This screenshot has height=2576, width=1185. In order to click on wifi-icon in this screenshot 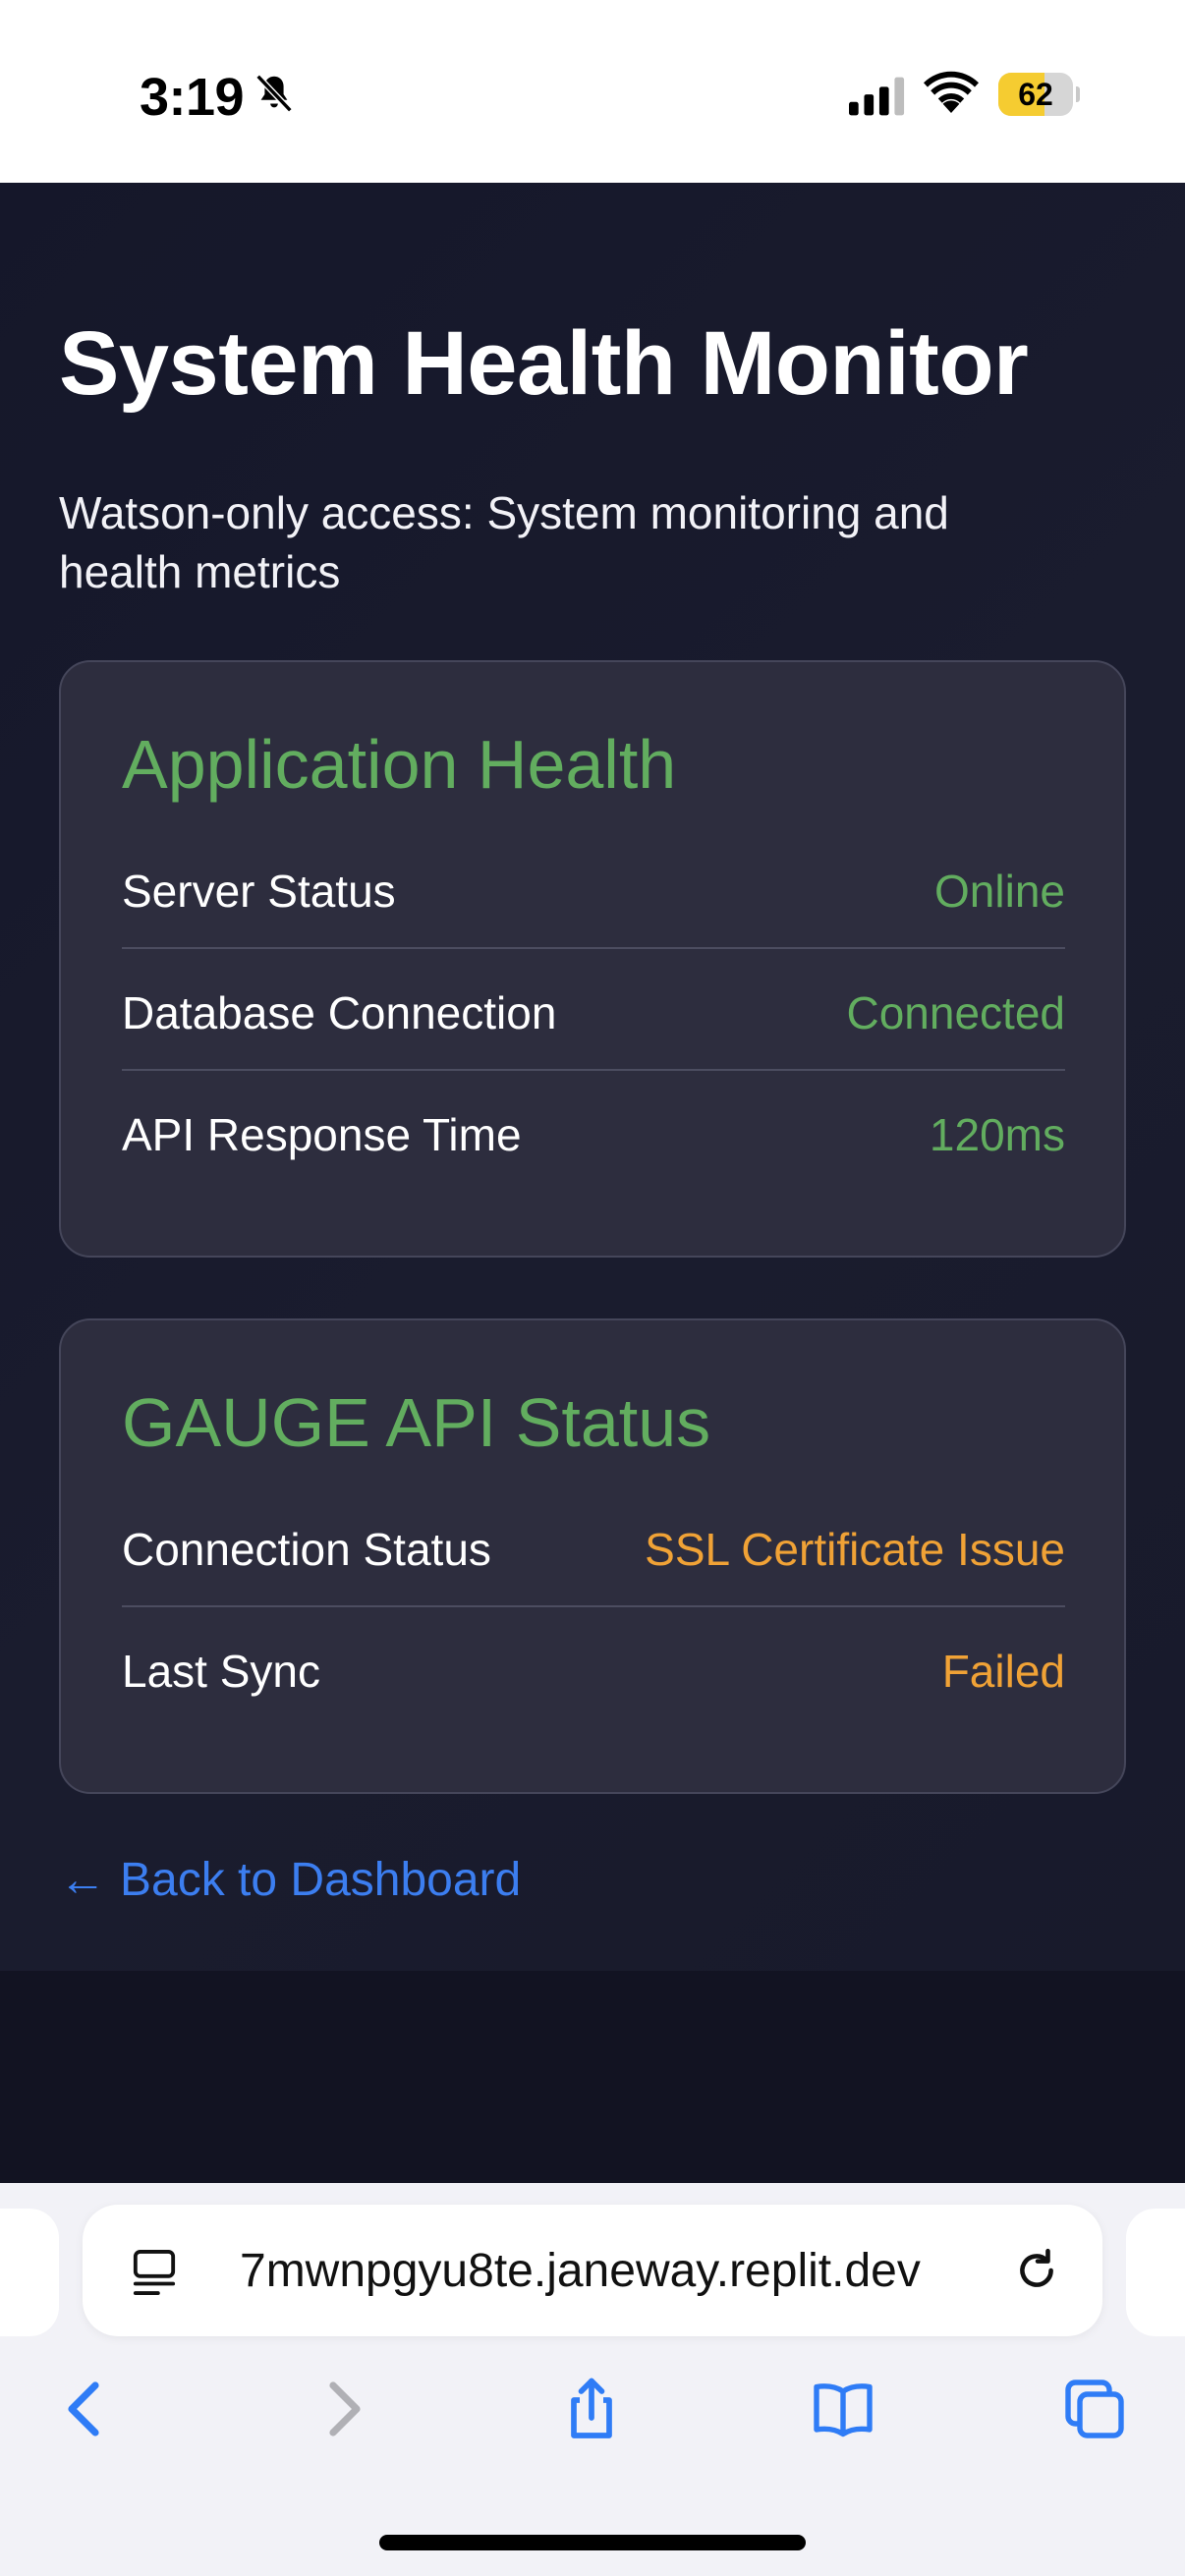, I will do `click(952, 92)`.